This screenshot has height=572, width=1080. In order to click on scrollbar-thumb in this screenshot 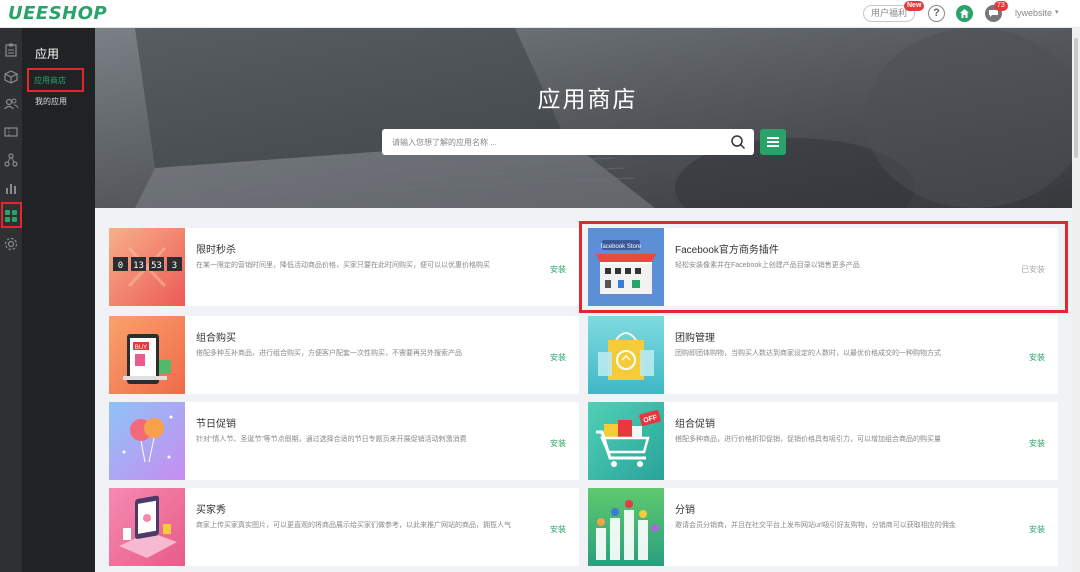, I will do `click(1076, 98)`.